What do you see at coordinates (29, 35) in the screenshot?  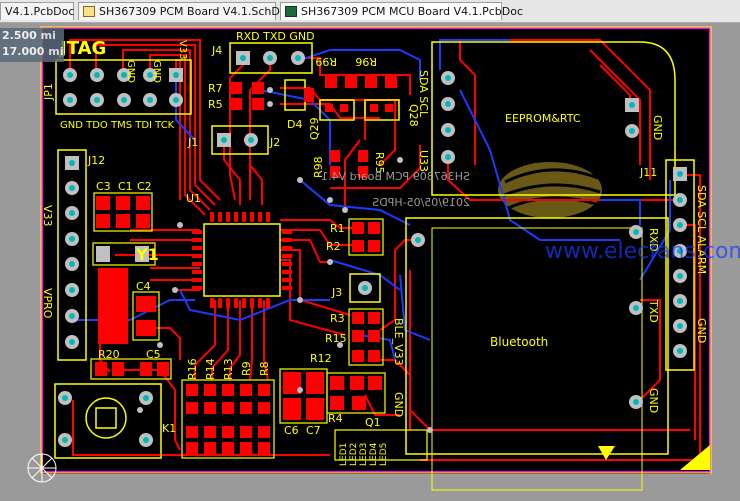 I see `cursor-x: 2.500 mi` at bounding box center [29, 35].